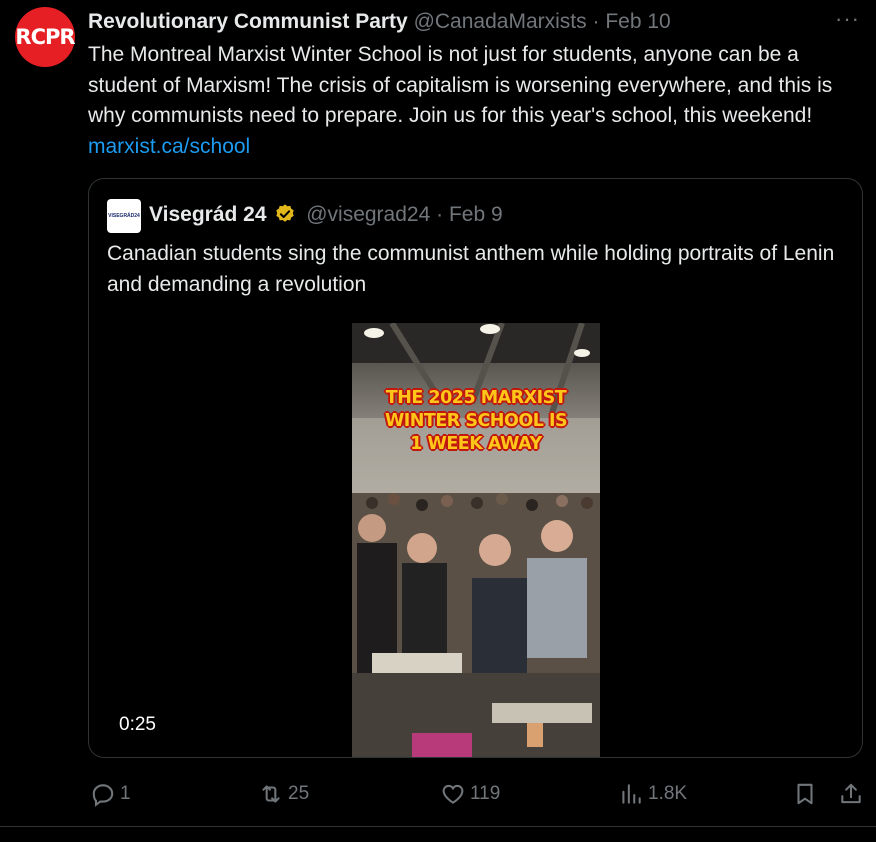 This screenshot has width=876, height=842. What do you see at coordinates (500, 21) in the screenshot?
I see `author-handle: @CanadaMarxists` at bounding box center [500, 21].